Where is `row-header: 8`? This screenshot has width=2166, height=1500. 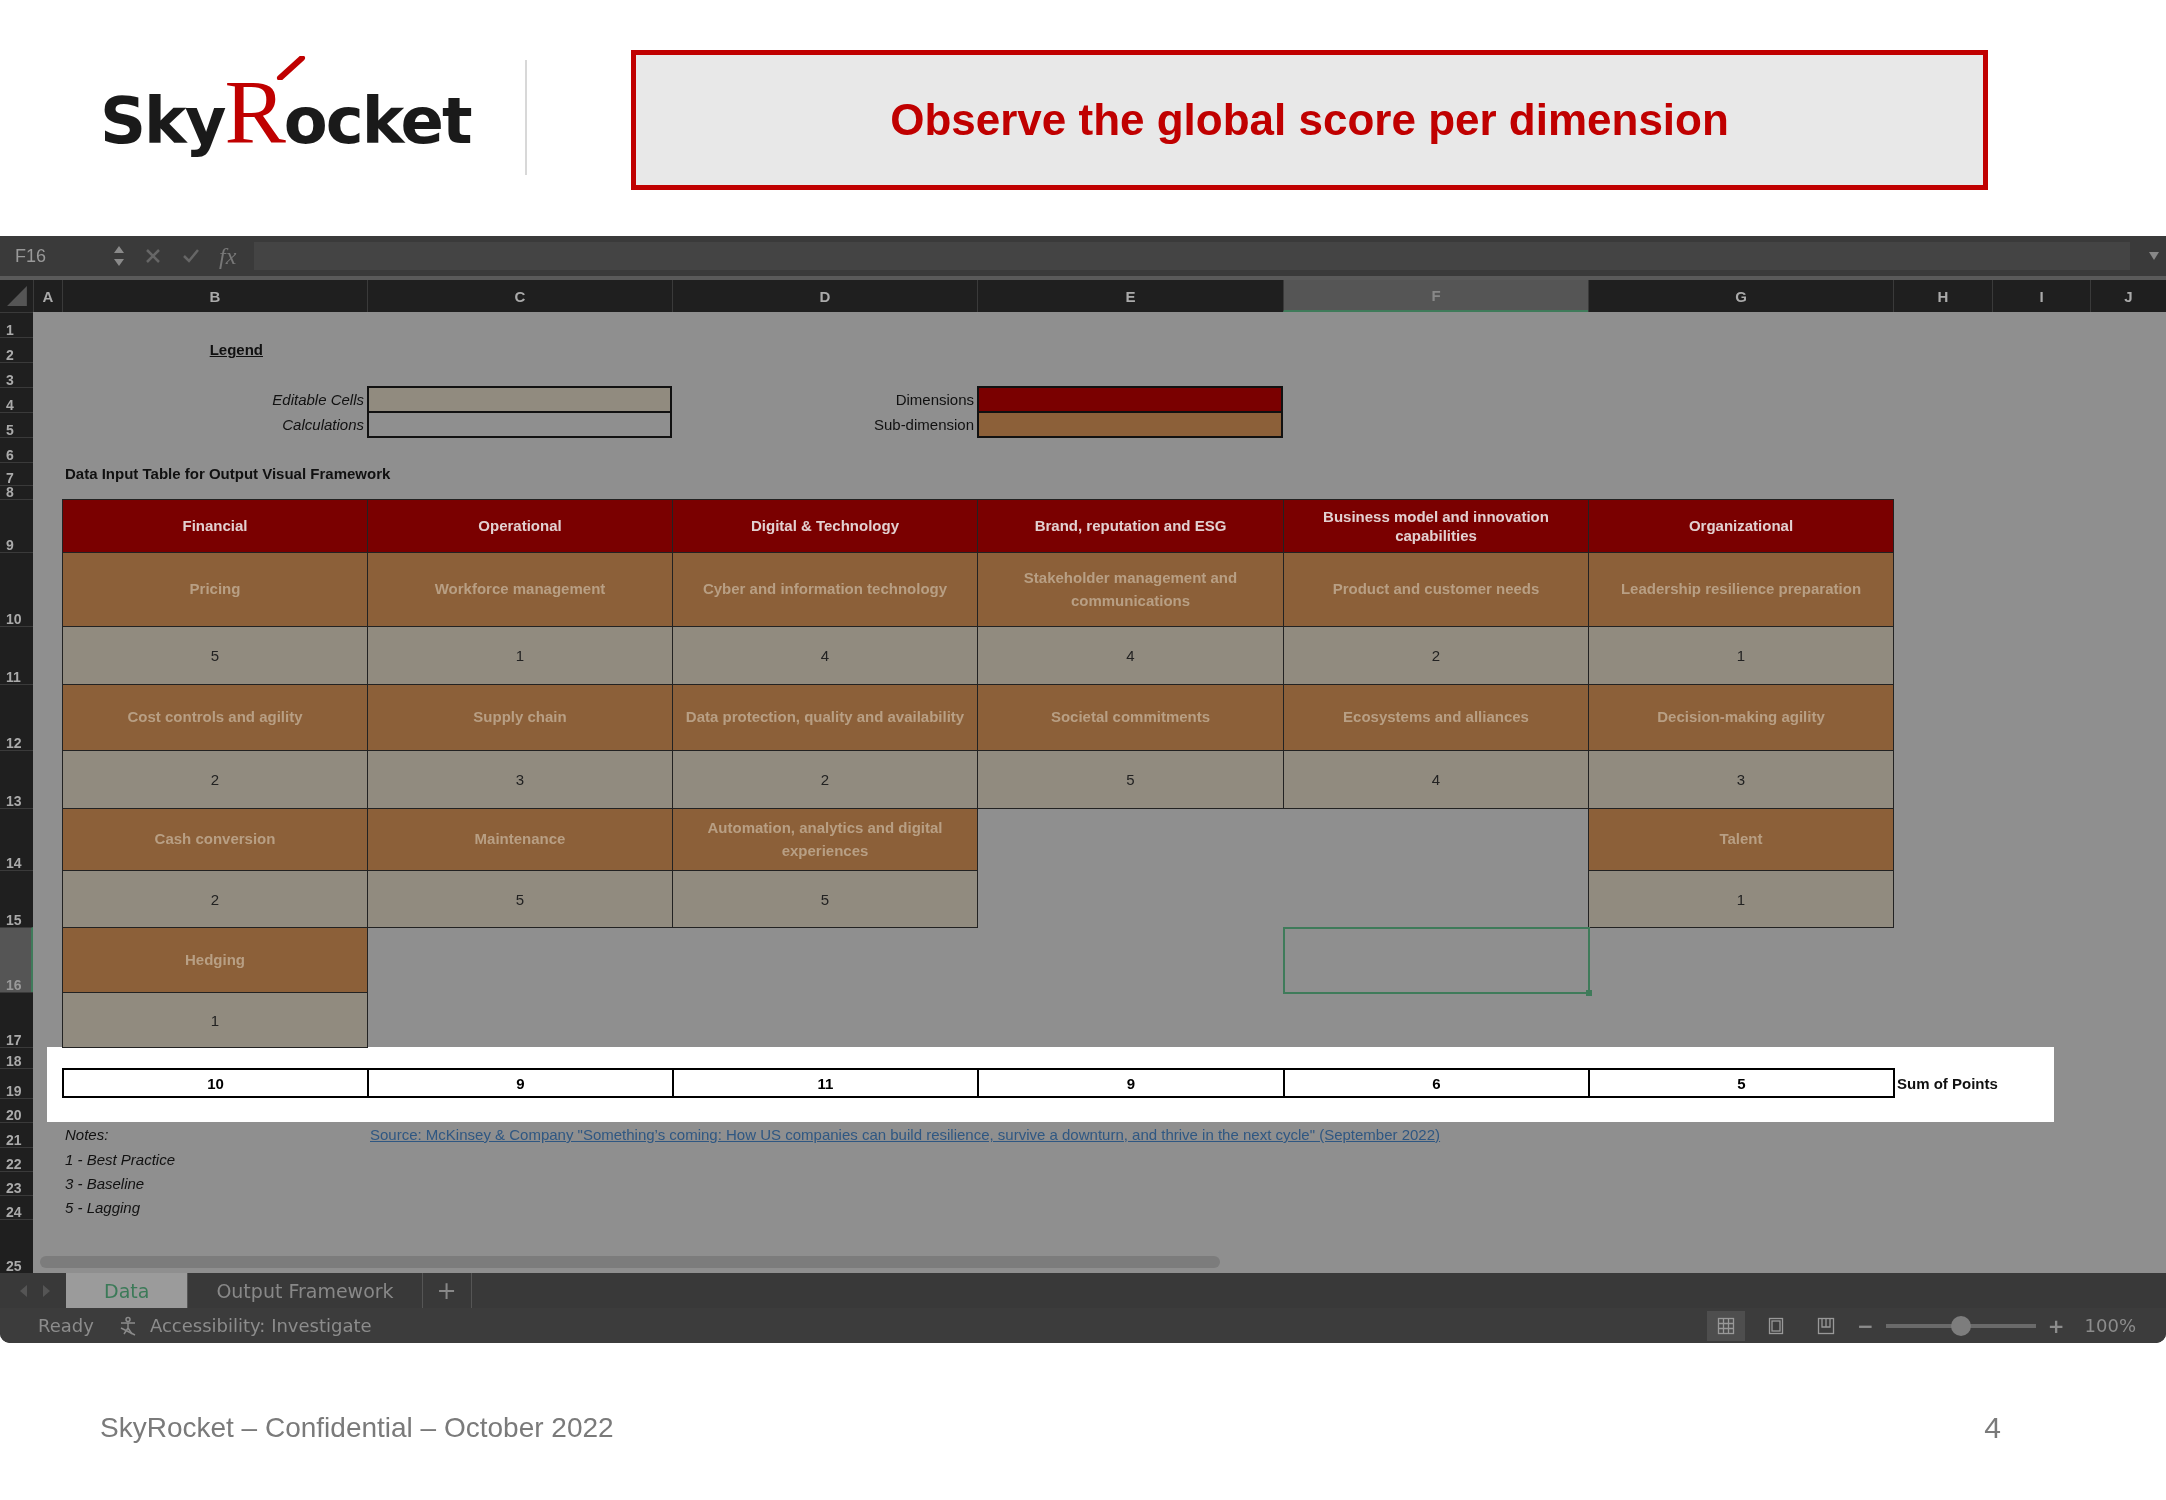
row-header: 8 is located at coordinates (16, 492).